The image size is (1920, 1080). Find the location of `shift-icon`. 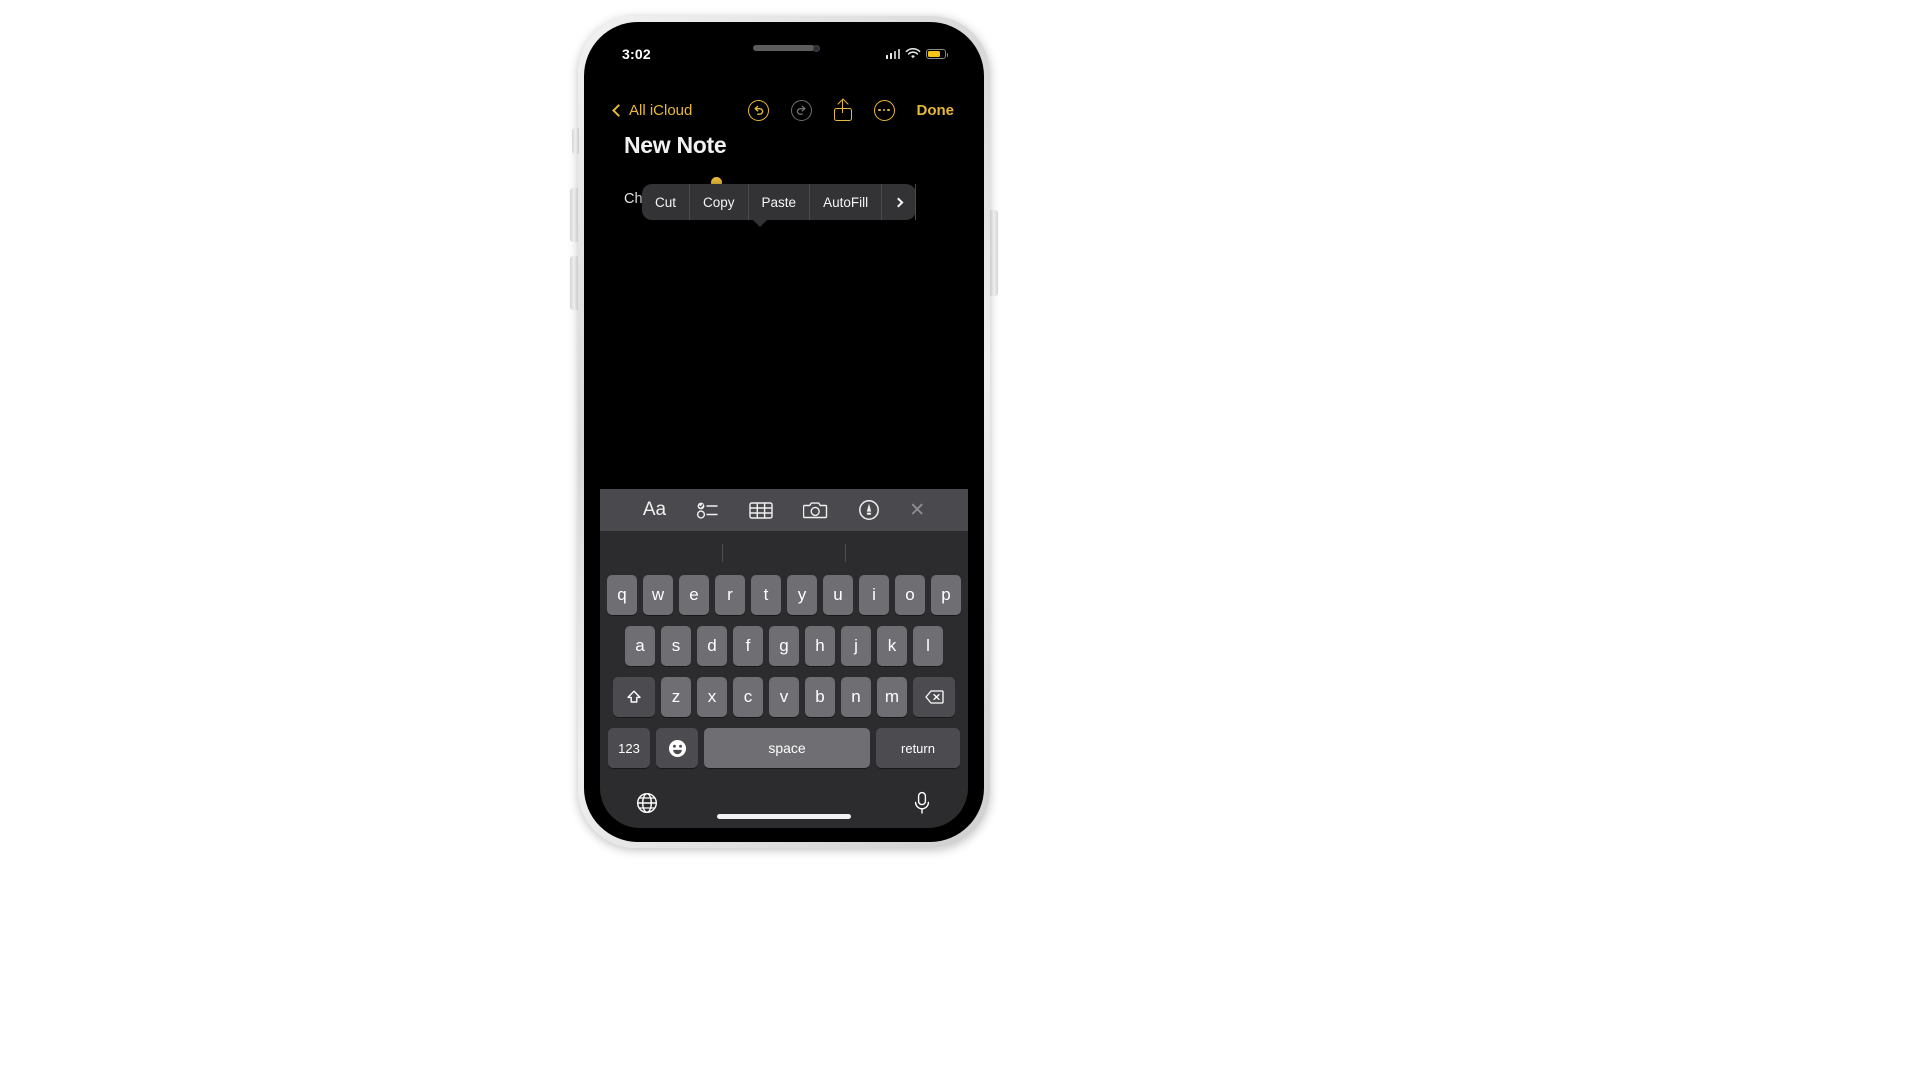

shift-icon is located at coordinates (634, 697).